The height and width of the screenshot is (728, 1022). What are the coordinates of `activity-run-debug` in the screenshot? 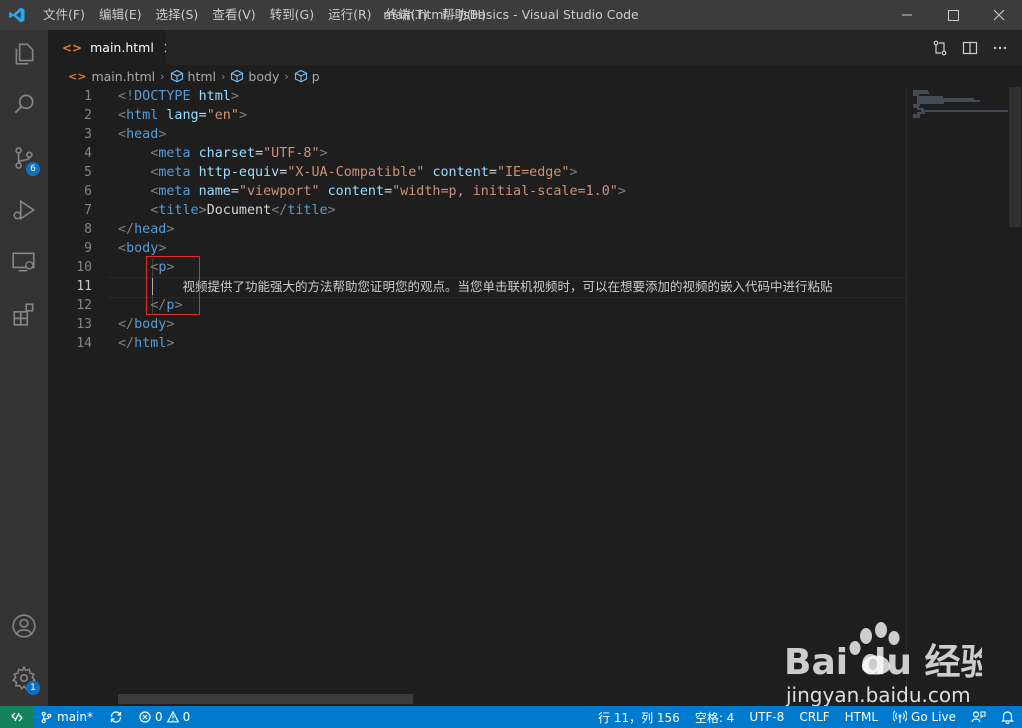 It's located at (24, 210).